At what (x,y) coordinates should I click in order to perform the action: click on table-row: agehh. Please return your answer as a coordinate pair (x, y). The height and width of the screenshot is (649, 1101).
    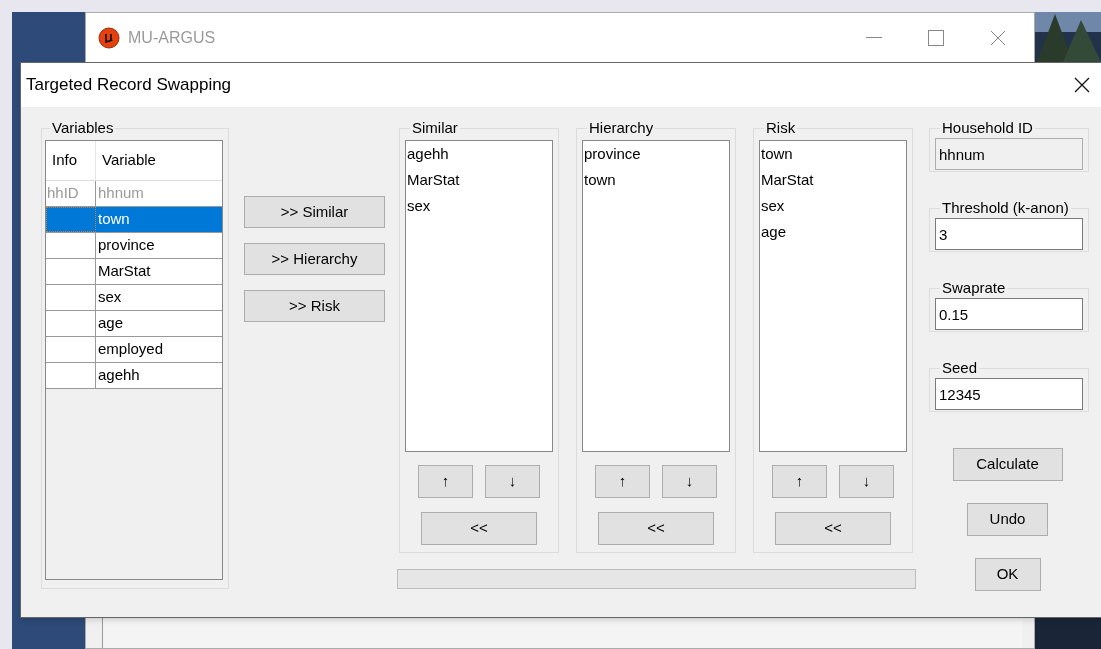
    Looking at the image, I should click on (134, 376).